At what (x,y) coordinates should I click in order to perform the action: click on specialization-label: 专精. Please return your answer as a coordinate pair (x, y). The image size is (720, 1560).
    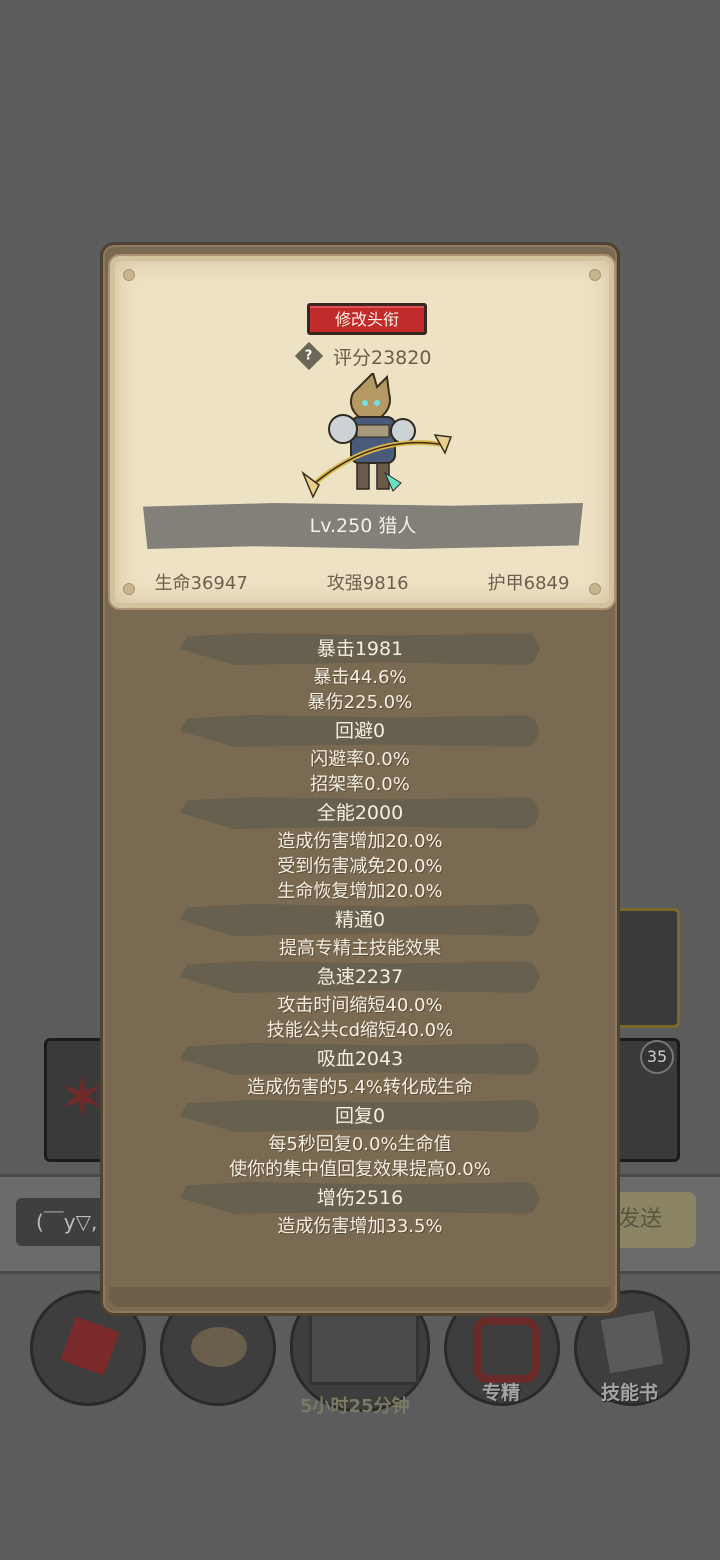
    Looking at the image, I should click on (501, 1393).